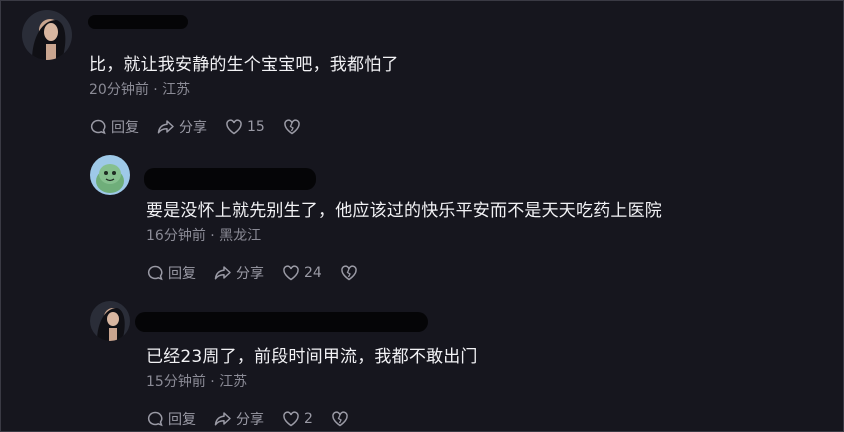  I want to click on comment-actions: 回复 分享 24, so click(252, 273).